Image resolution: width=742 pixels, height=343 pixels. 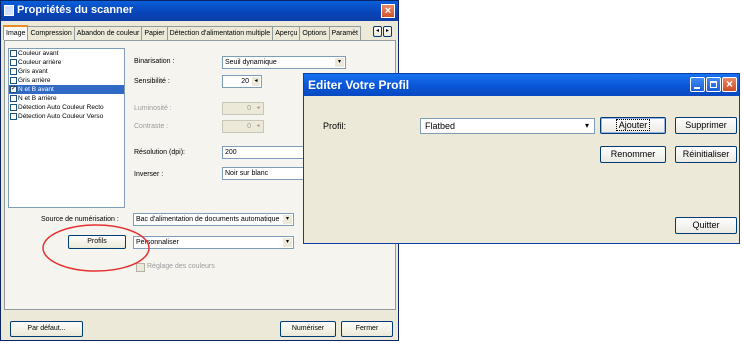 I want to click on tab-options: Options, so click(x=314, y=33).